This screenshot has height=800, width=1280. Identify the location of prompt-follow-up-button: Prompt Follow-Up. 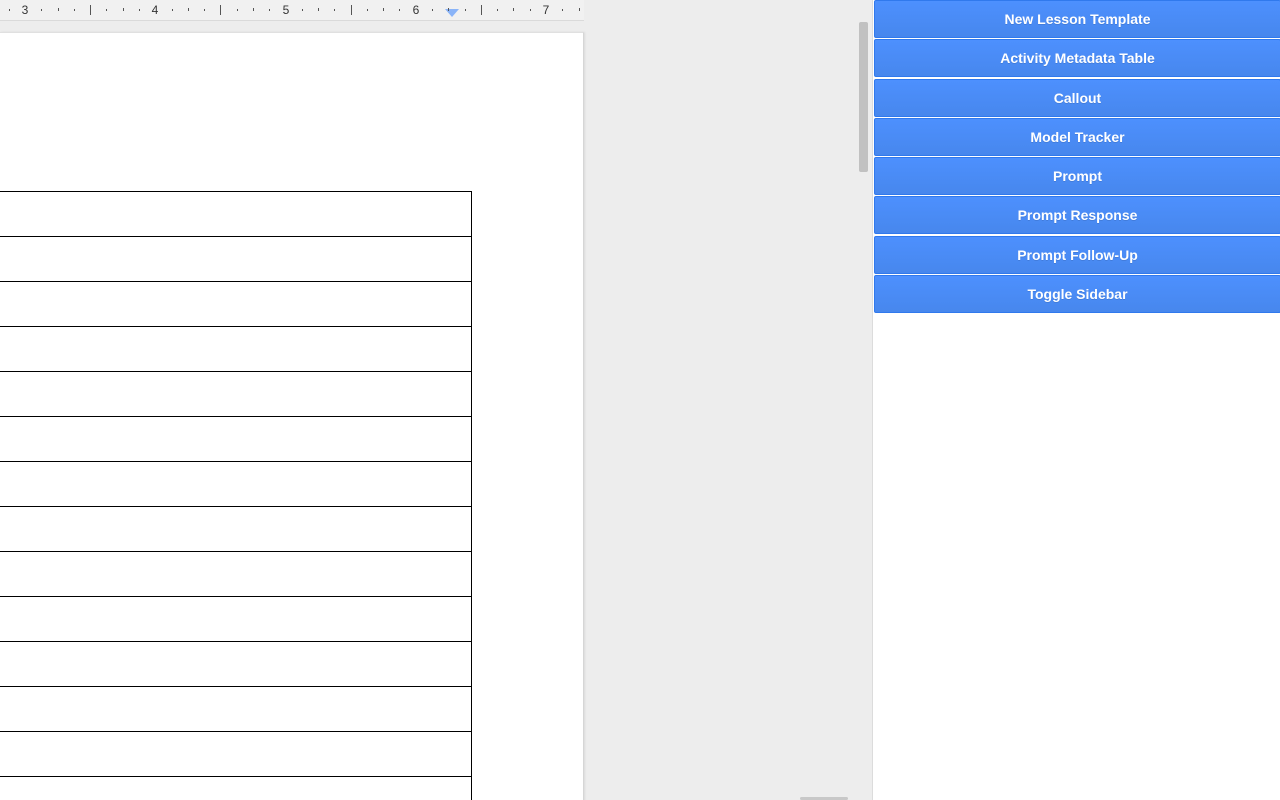
(1077, 254).